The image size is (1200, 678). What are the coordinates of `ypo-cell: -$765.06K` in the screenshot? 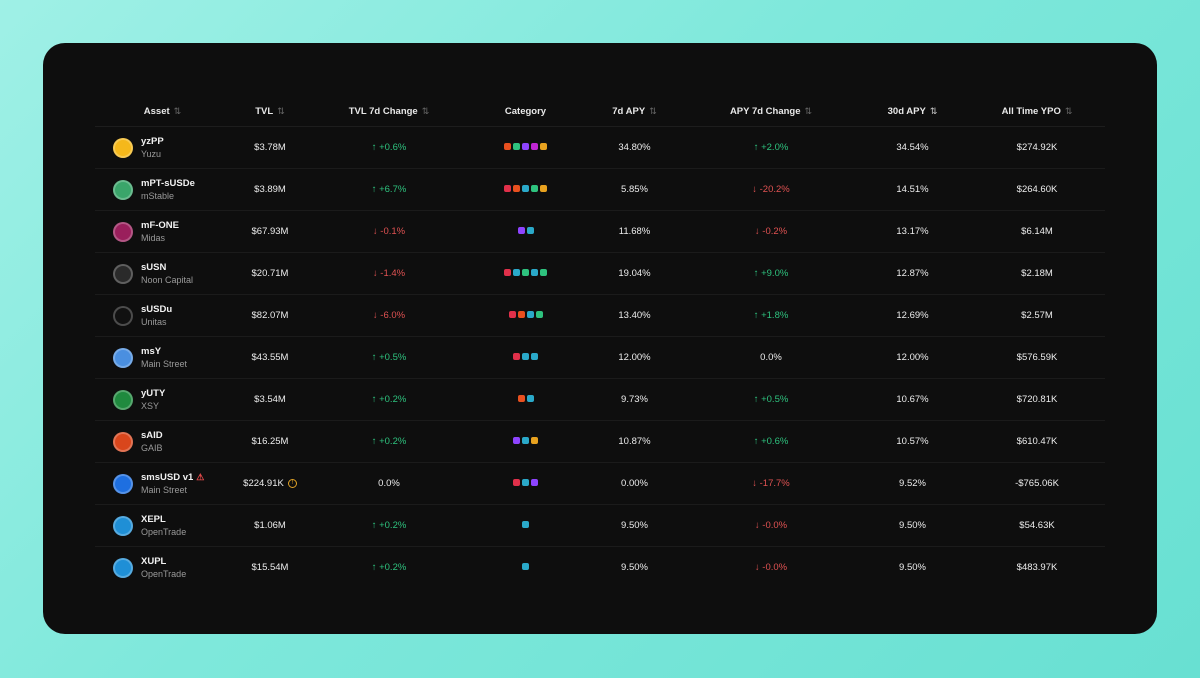 It's located at (1037, 483).